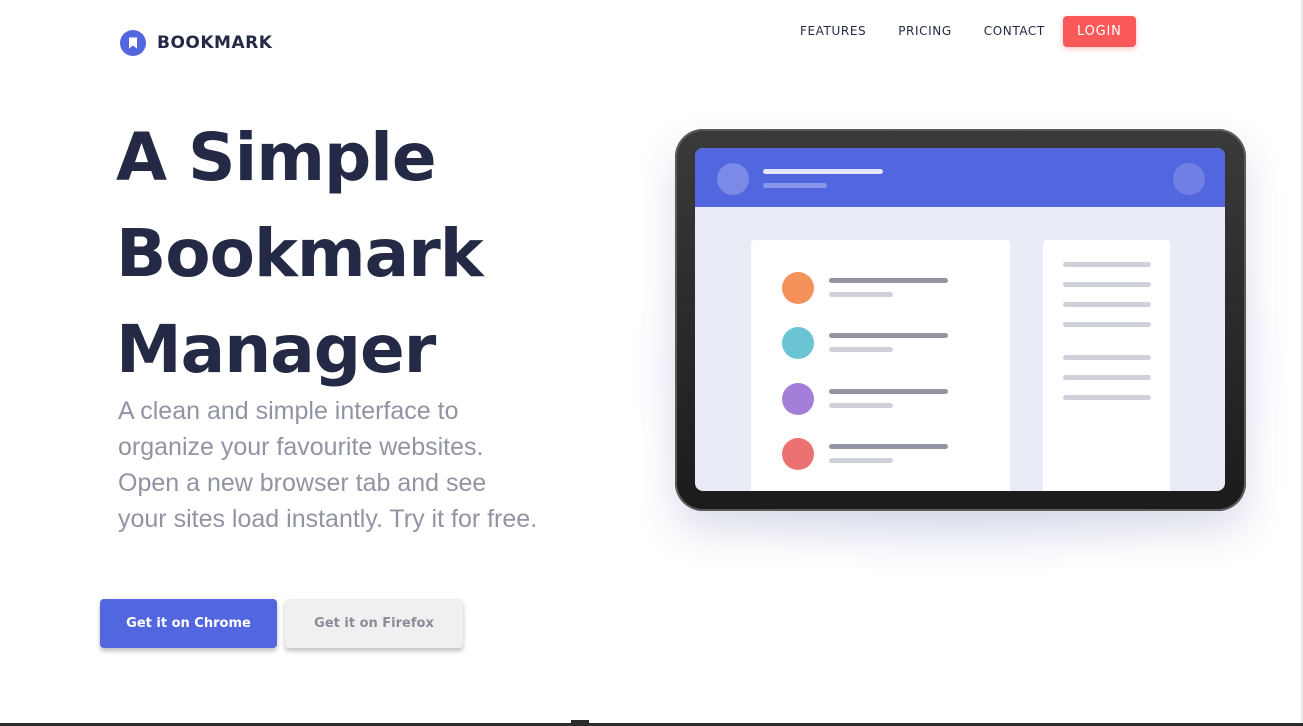 This screenshot has width=1303, height=726. Describe the element at coordinates (880, 365) in the screenshot. I see `bookmark-list-card` at that location.